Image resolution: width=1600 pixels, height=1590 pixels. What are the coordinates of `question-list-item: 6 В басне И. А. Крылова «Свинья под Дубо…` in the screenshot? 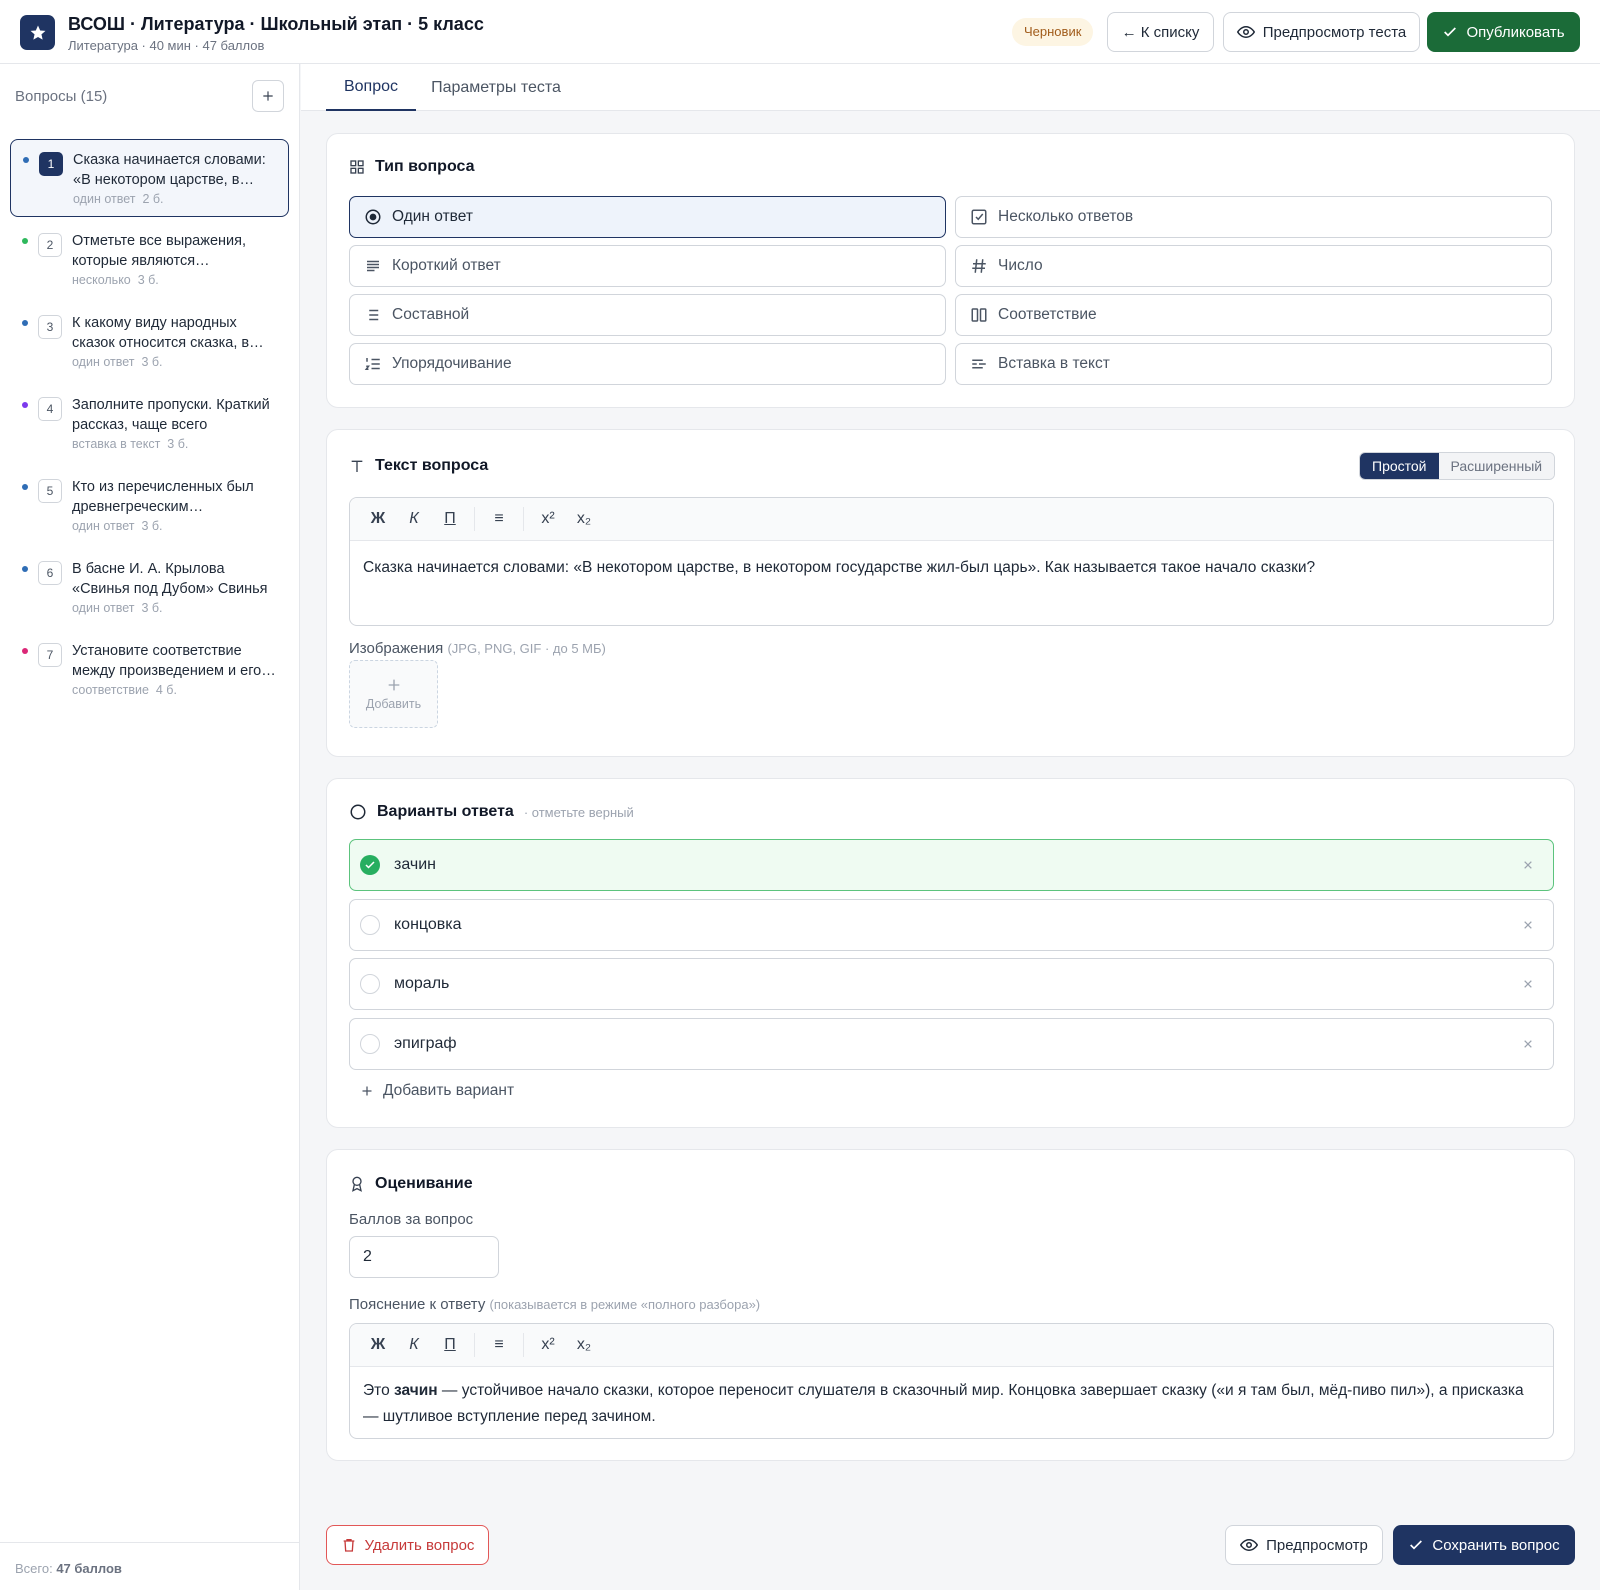 It's located at (149, 588).